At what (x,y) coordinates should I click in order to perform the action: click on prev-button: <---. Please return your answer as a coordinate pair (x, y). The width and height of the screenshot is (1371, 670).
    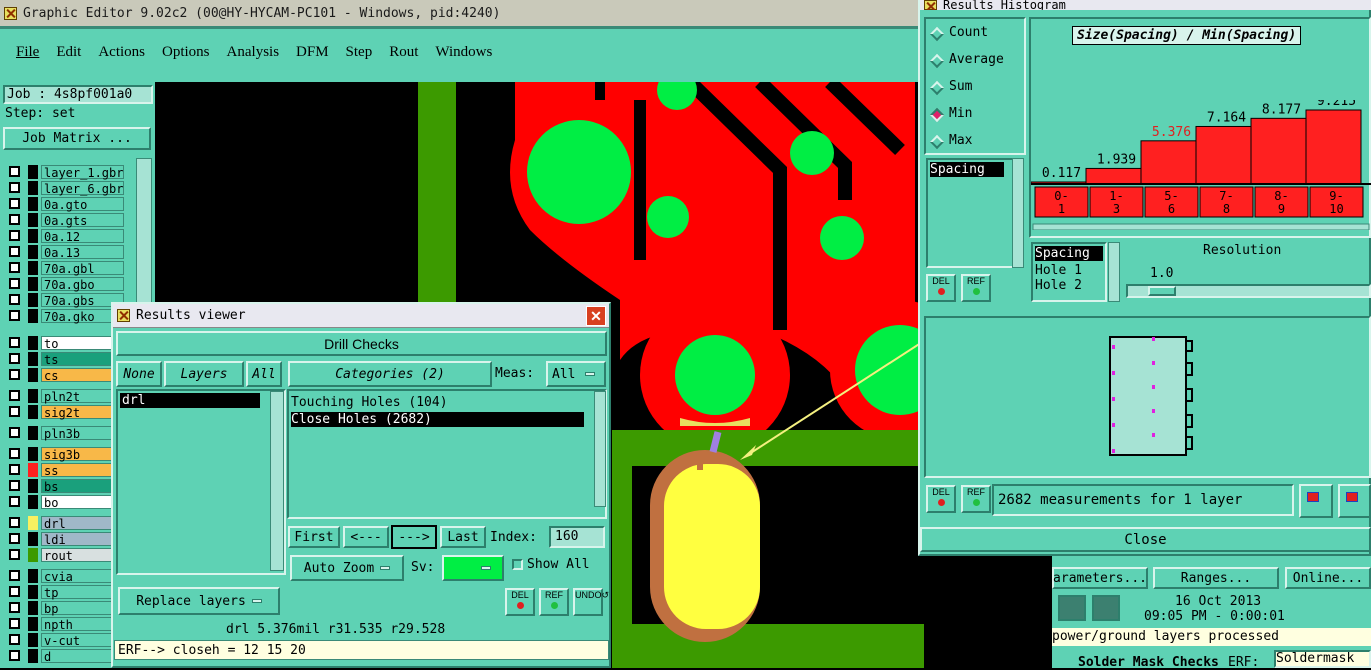
    Looking at the image, I should click on (366, 537).